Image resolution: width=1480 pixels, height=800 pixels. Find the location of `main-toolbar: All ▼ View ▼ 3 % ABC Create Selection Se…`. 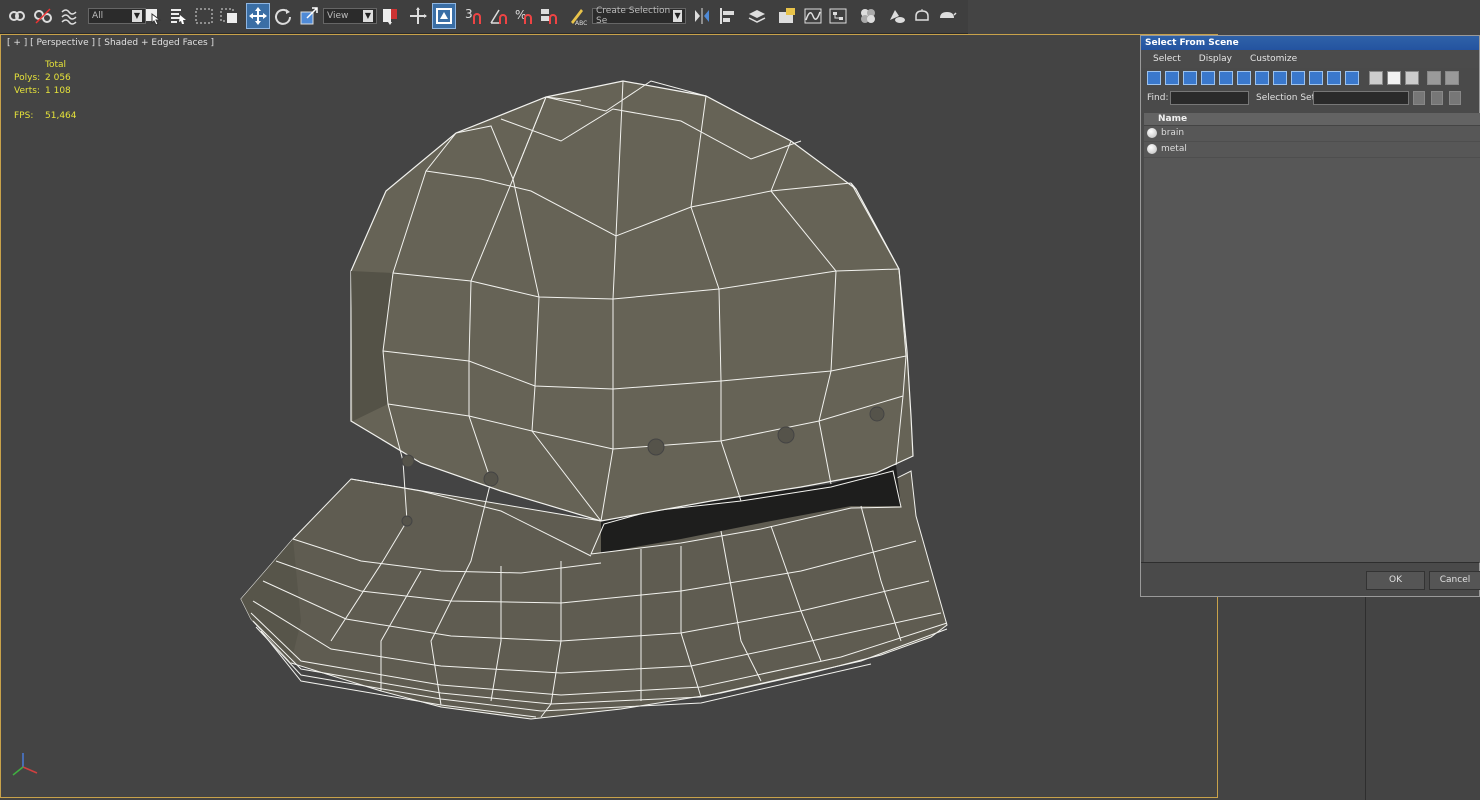

main-toolbar: All ▼ View ▼ 3 % ABC Create Selection Se… is located at coordinates (484, 17).